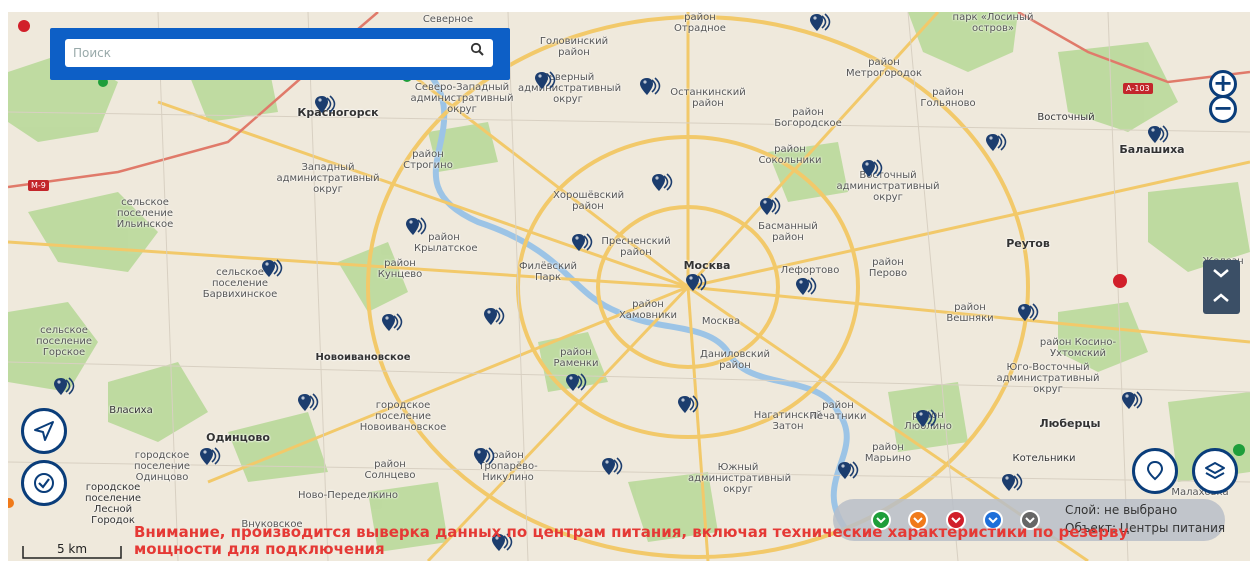  I want to click on label-golovinsky: Головинский район, so click(574, 47).